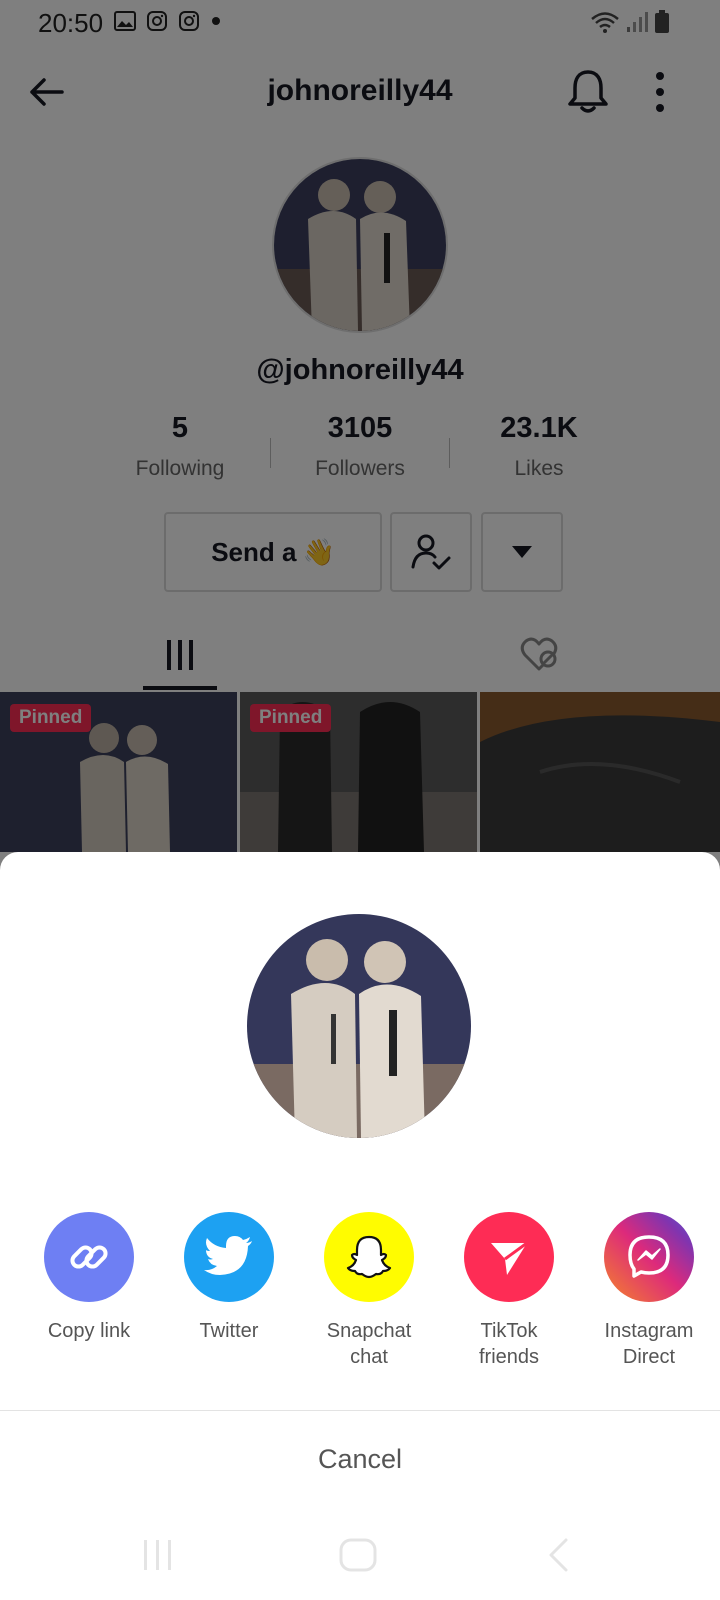  I want to click on snapchat-icon, so click(369, 1257).